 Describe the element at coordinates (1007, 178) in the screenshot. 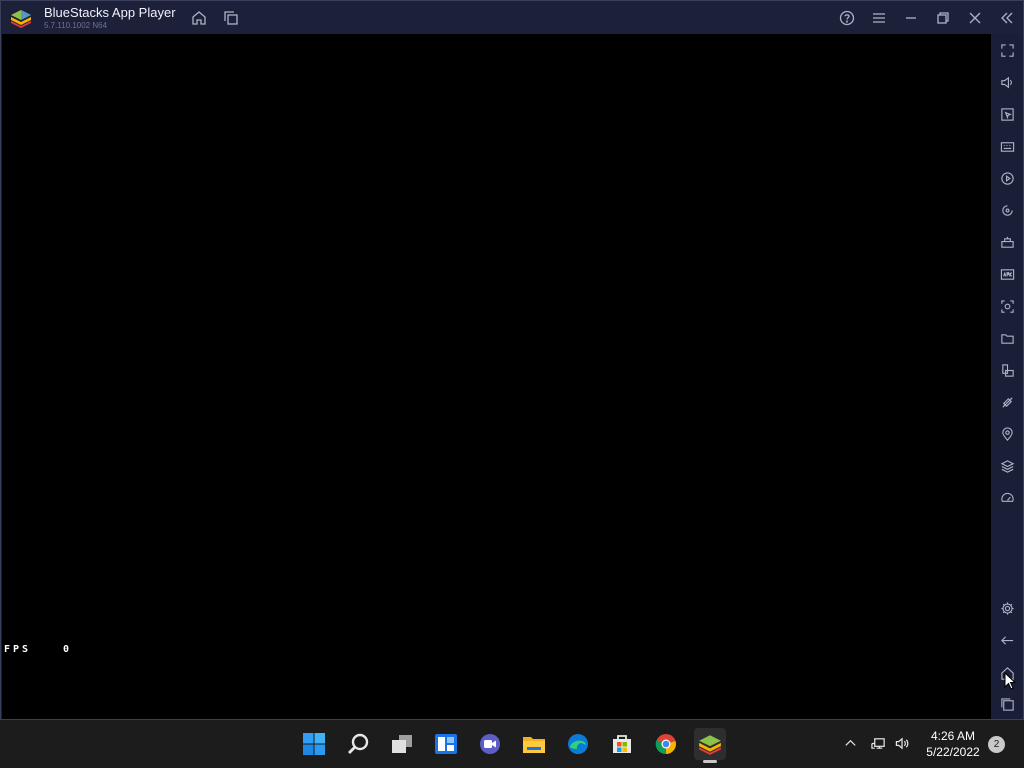

I see `macro-record-icon` at that location.